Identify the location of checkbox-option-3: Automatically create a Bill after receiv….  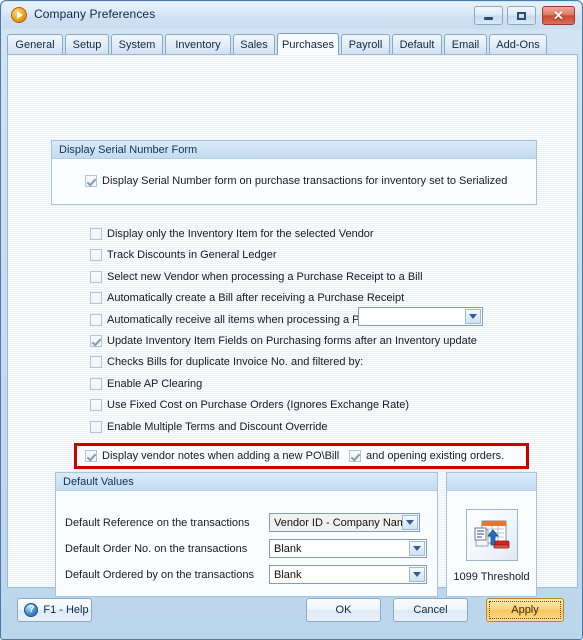
(247, 298).